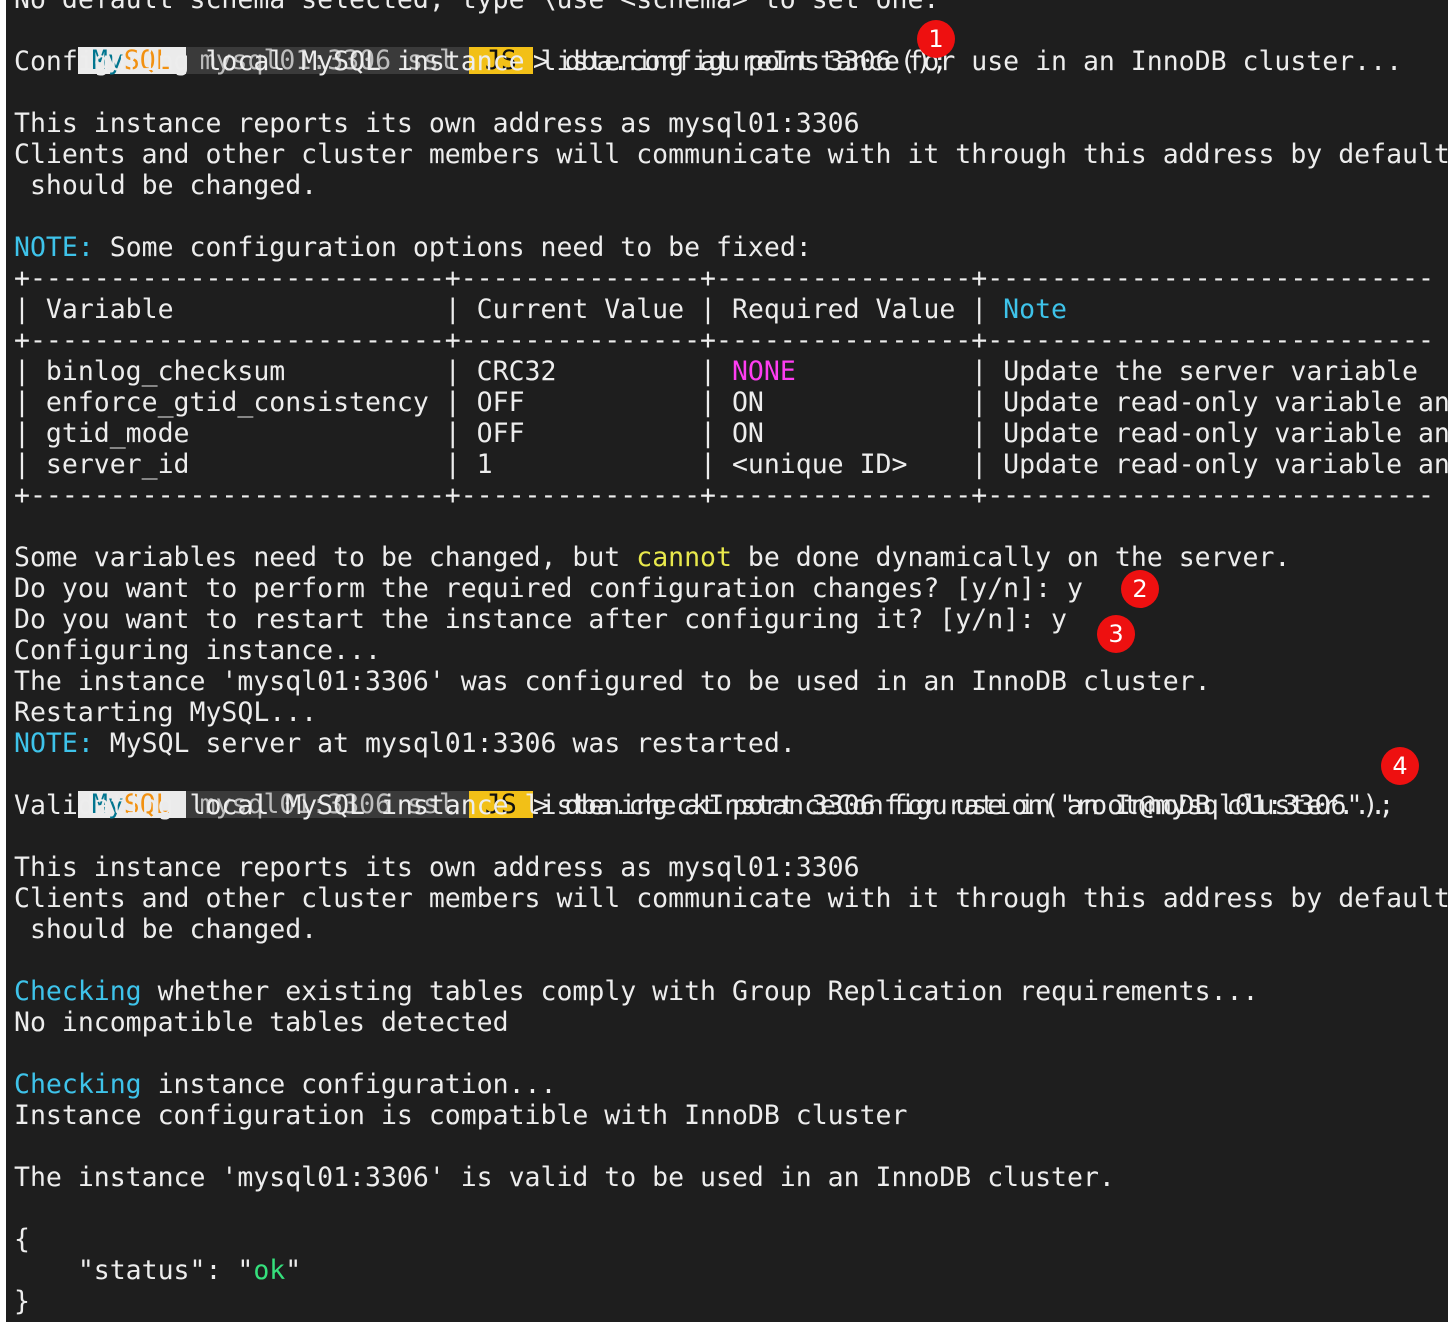 This screenshot has height=1322, width=1448. What do you see at coordinates (763, 371) in the screenshot?
I see `required-value-highlight: NONE` at bounding box center [763, 371].